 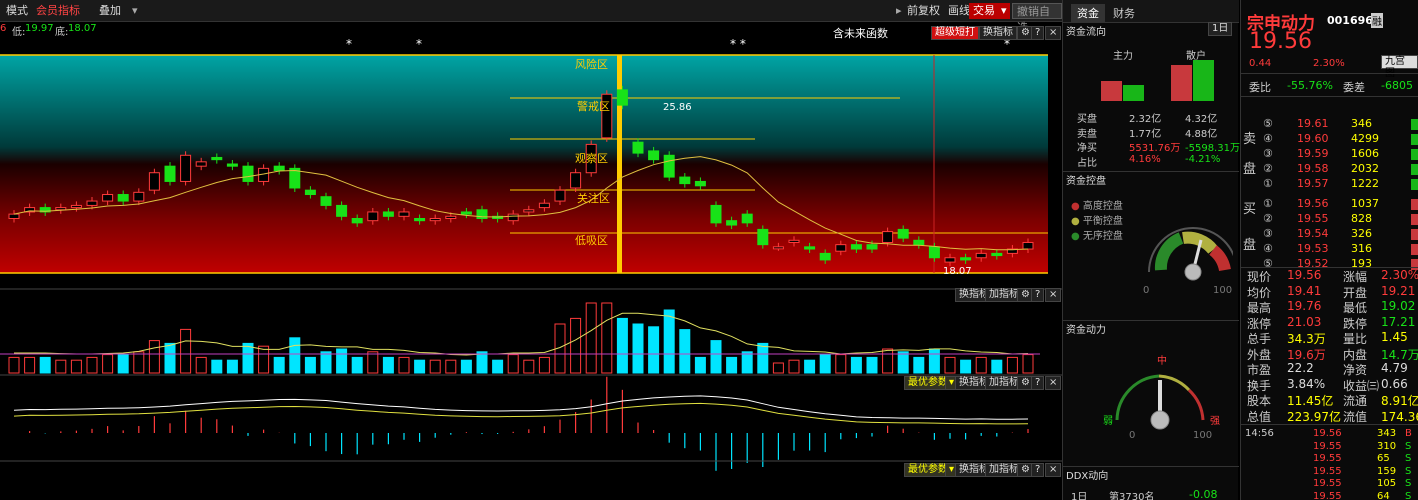 What do you see at coordinates (984, 11) in the screenshot?
I see `trade-button: 交易` at bounding box center [984, 11].